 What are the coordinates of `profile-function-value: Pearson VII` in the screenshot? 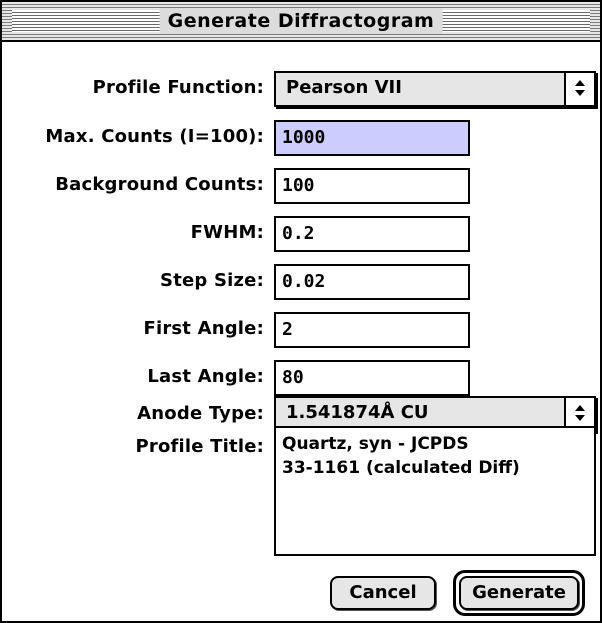 It's located at (344, 87).